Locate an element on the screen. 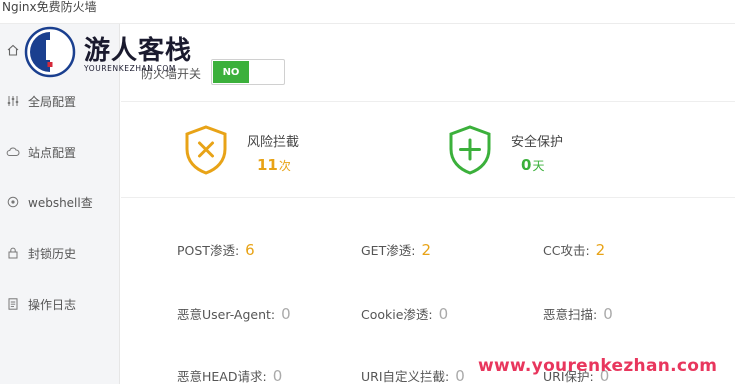 This screenshot has height=385, width=735. sidebar-item-webshell: webshell查 is located at coordinates (60, 202).